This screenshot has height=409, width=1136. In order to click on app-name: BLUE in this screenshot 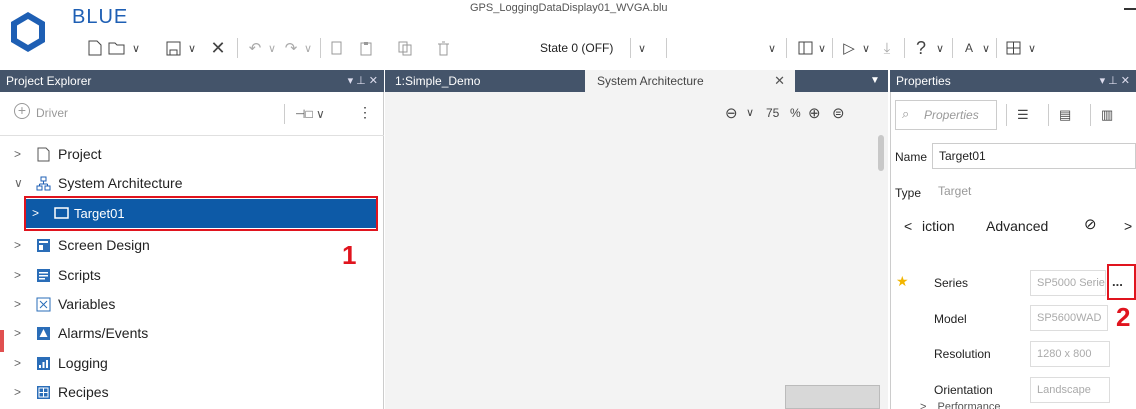, I will do `click(100, 17)`.